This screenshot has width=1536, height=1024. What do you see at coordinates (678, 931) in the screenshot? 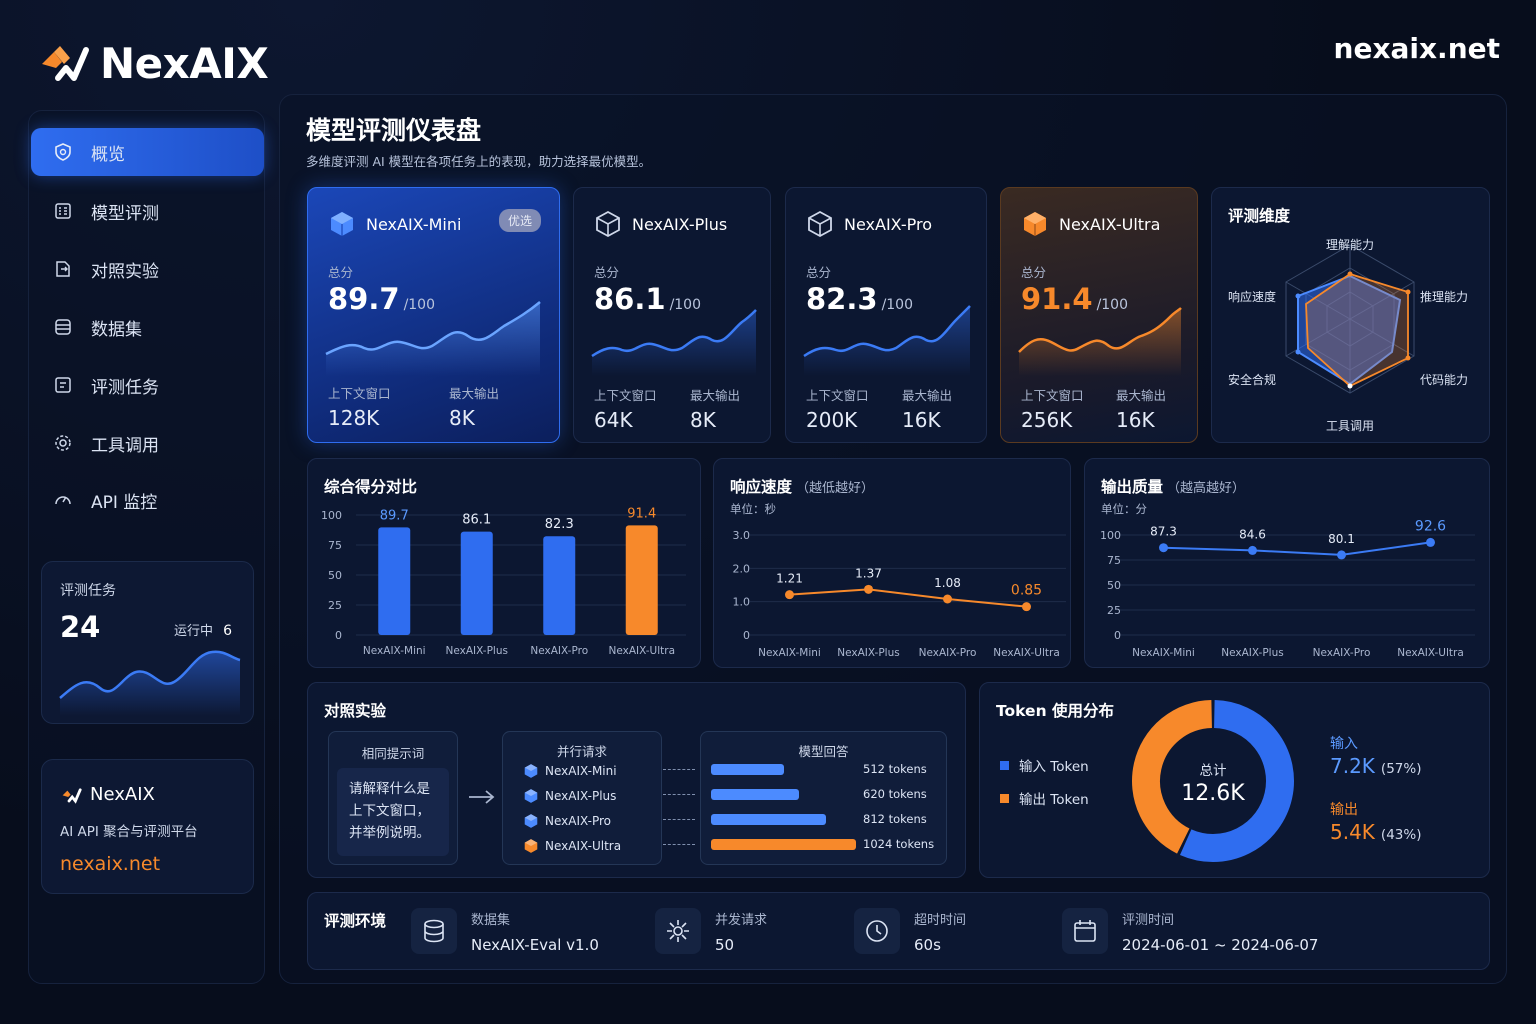
I see `network-icon` at bounding box center [678, 931].